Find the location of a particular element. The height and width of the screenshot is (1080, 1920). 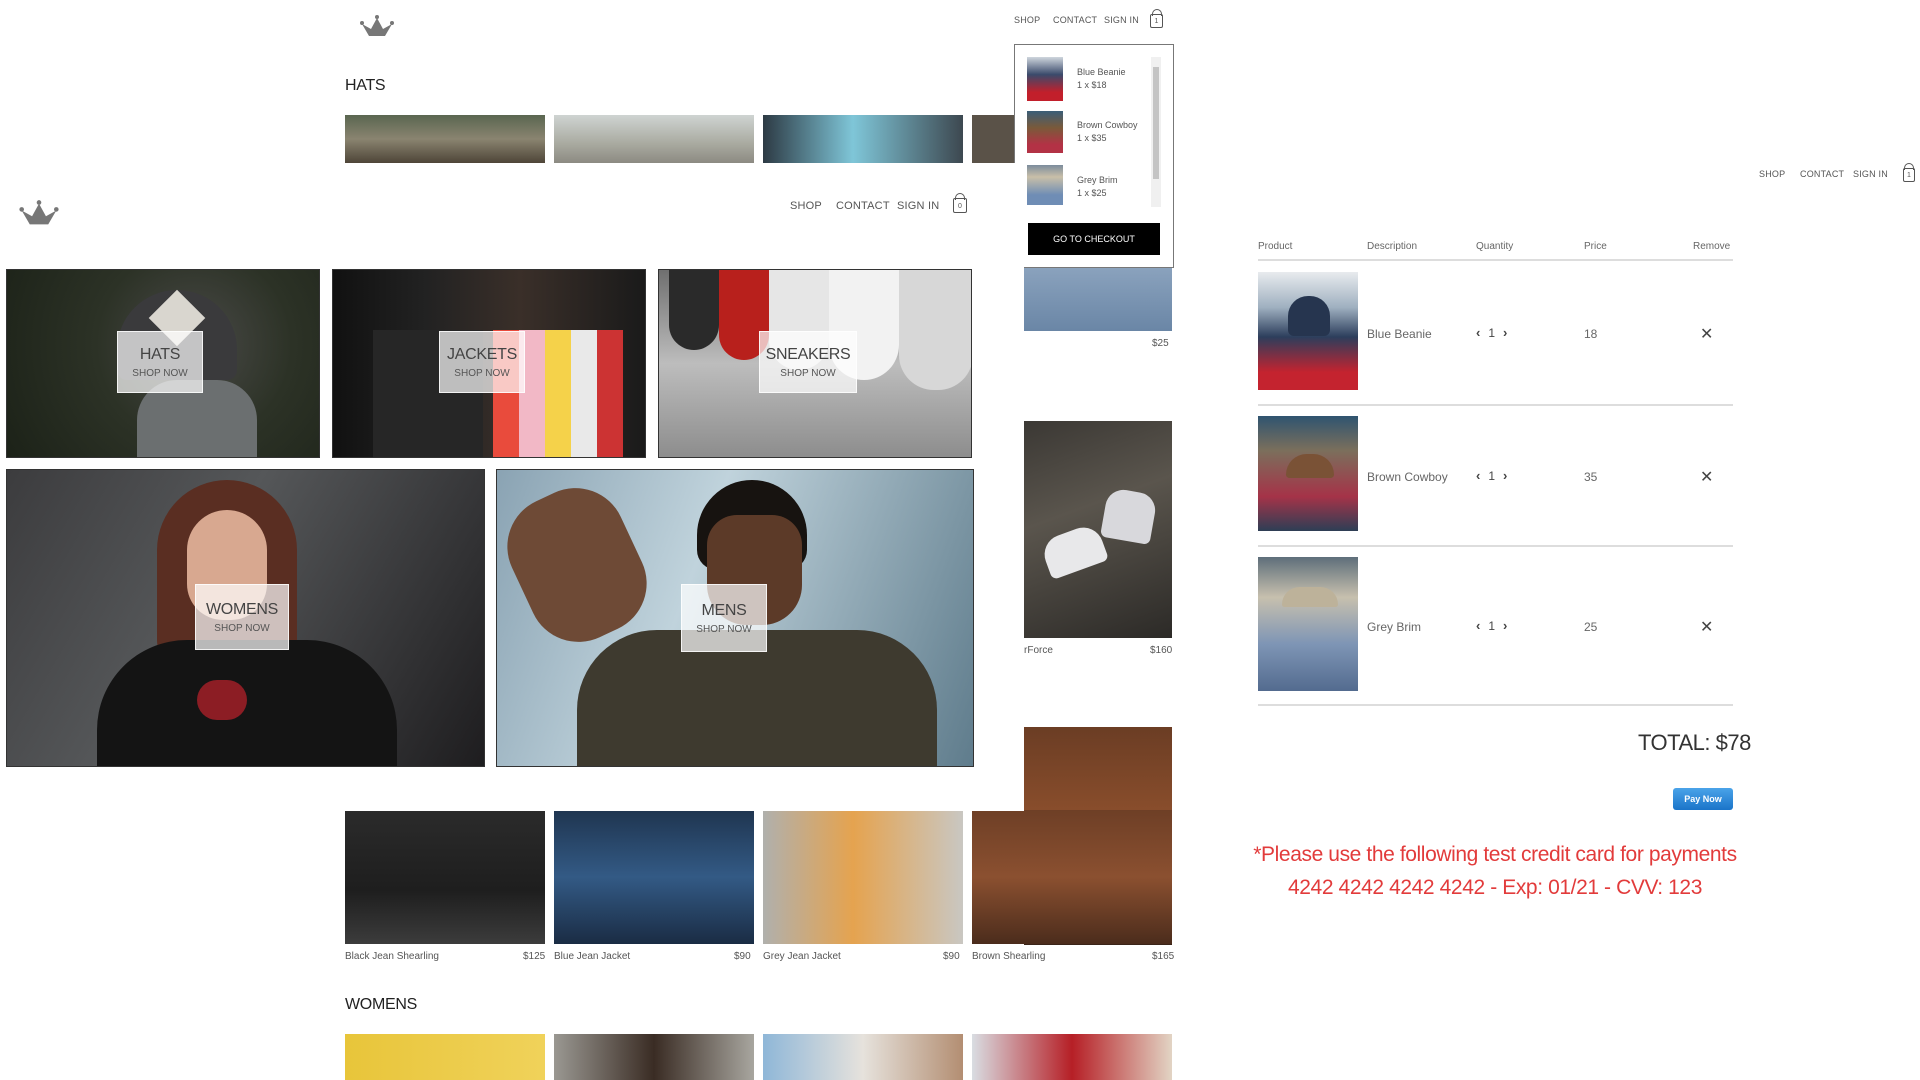

cart-item-name: Grey Brim is located at coordinates (1097, 180).